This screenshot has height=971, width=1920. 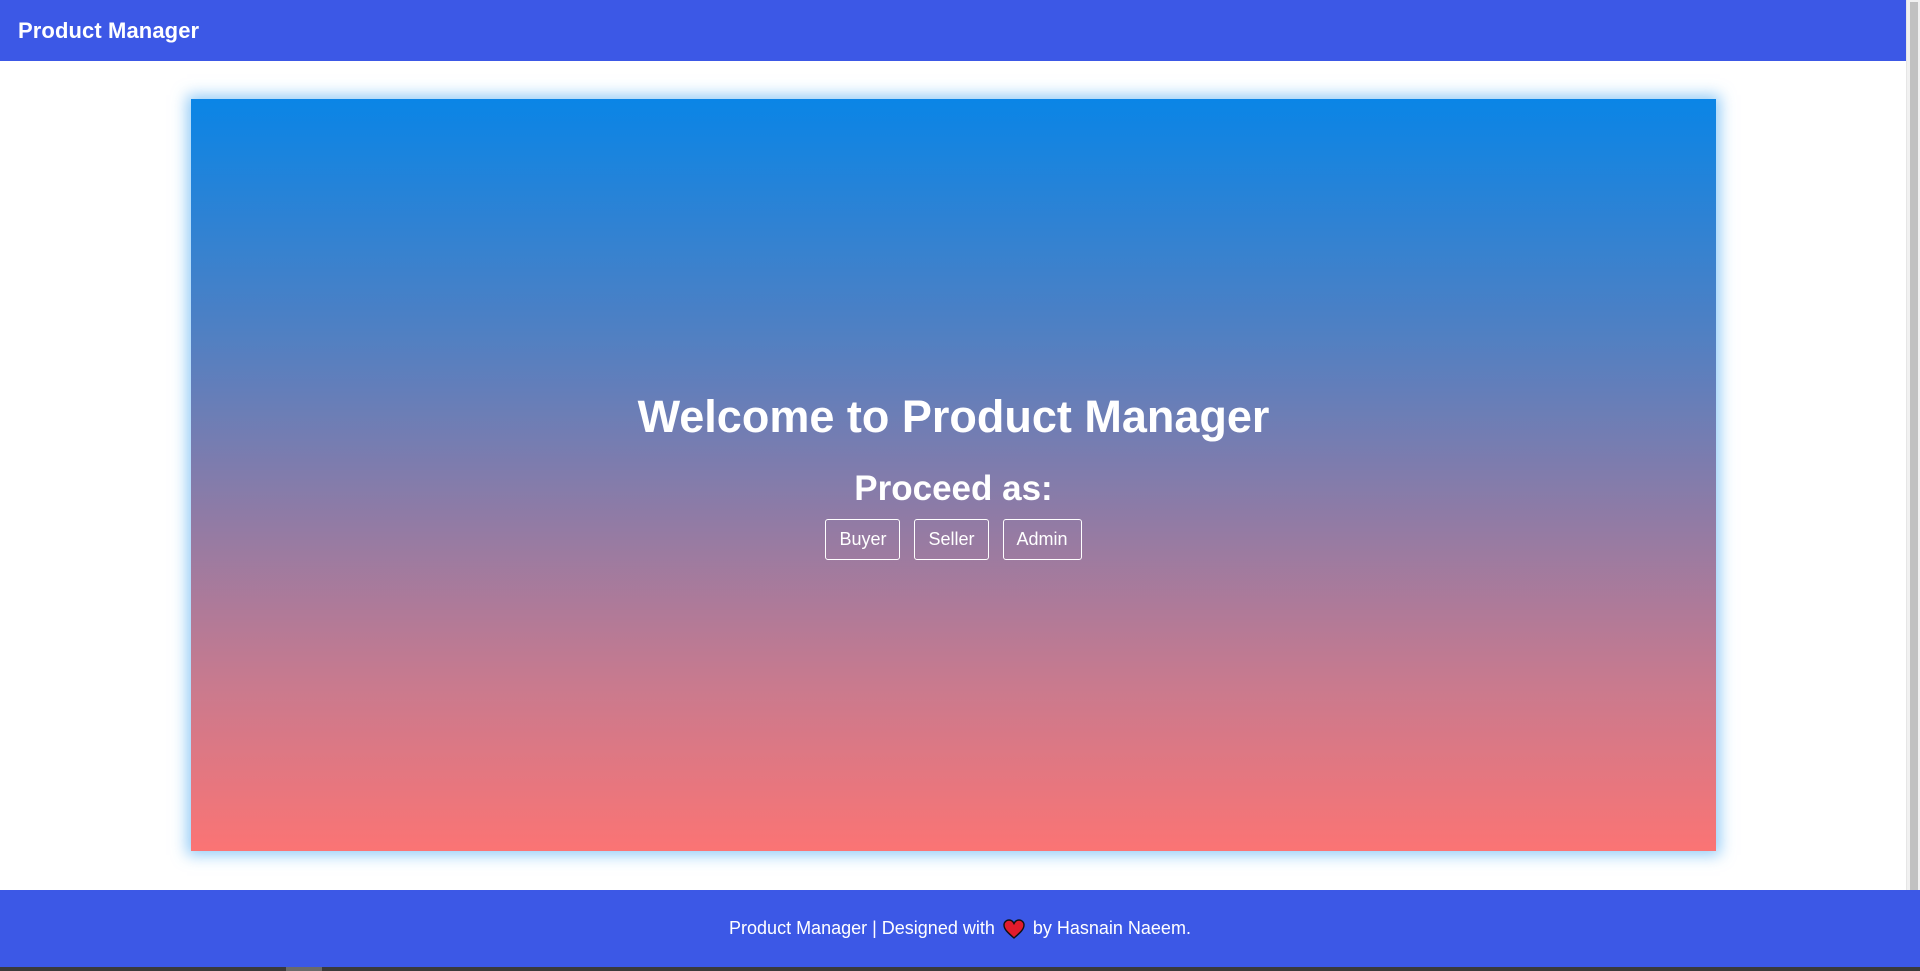 I want to click on admin-button: Admin, so click(x=1042, y=539).